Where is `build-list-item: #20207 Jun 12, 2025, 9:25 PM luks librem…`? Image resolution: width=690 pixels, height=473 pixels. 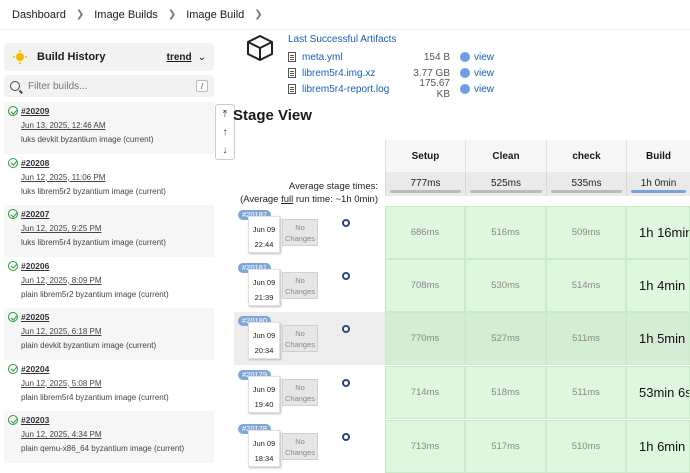 build-list-item: #20207 Jun 12, 2025, 9:25 PM luks librem… is located at coordinates (109, 231).